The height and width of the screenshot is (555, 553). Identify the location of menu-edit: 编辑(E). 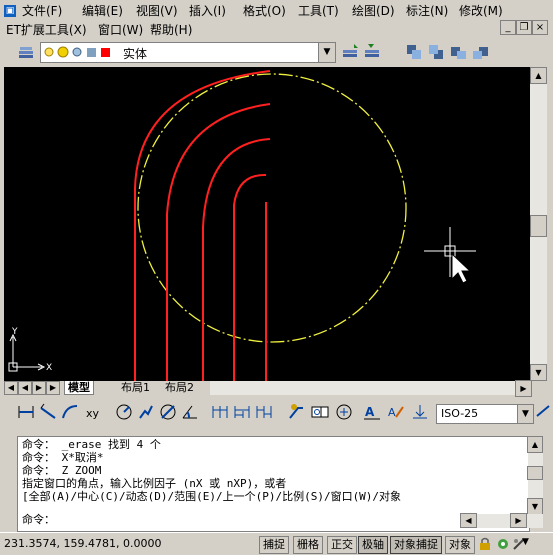
(102, 10).